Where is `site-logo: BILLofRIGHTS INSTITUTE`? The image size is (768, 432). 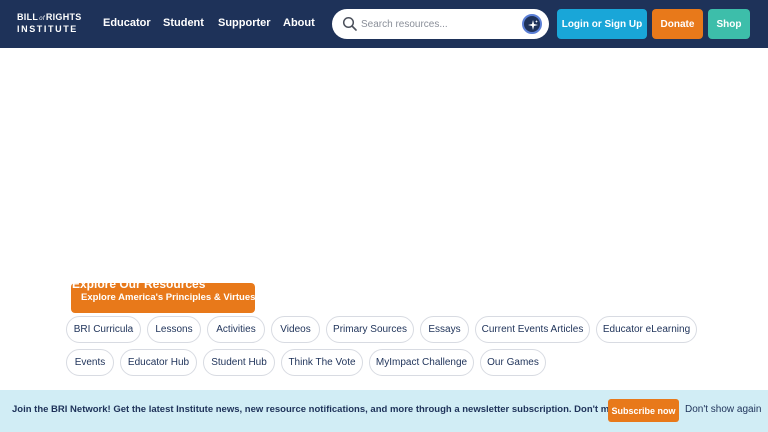
site-logo: BILLofRIGHTS INSTITUTE is located at coordinates (49, 24).